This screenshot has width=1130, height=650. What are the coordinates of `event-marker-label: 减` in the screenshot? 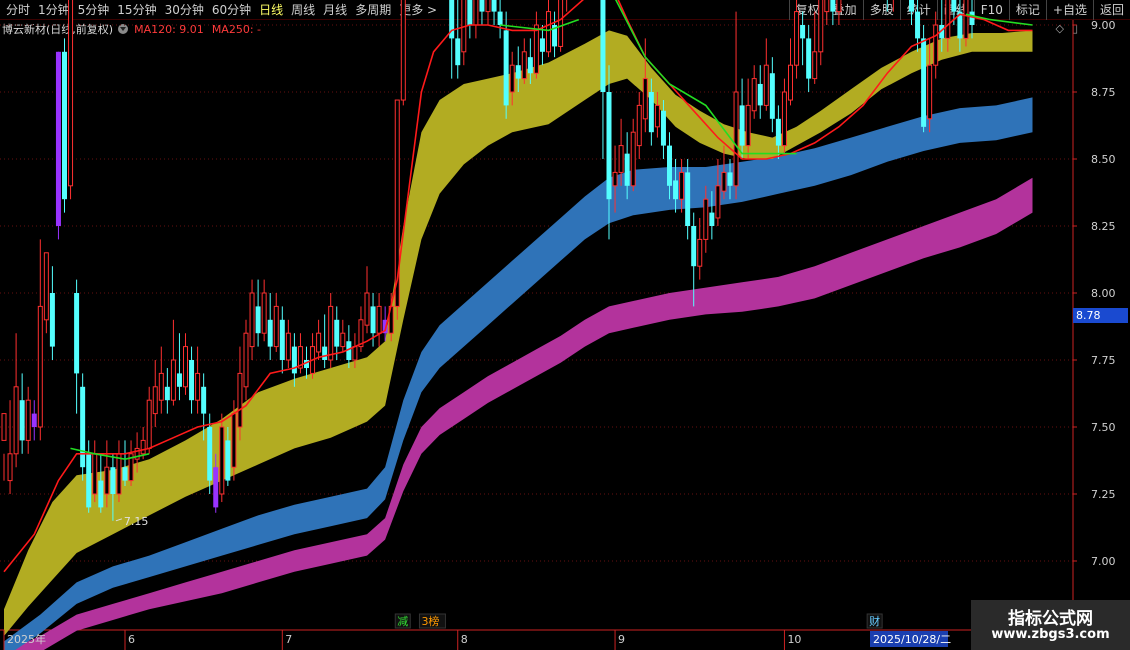 It's located at (402, 621).